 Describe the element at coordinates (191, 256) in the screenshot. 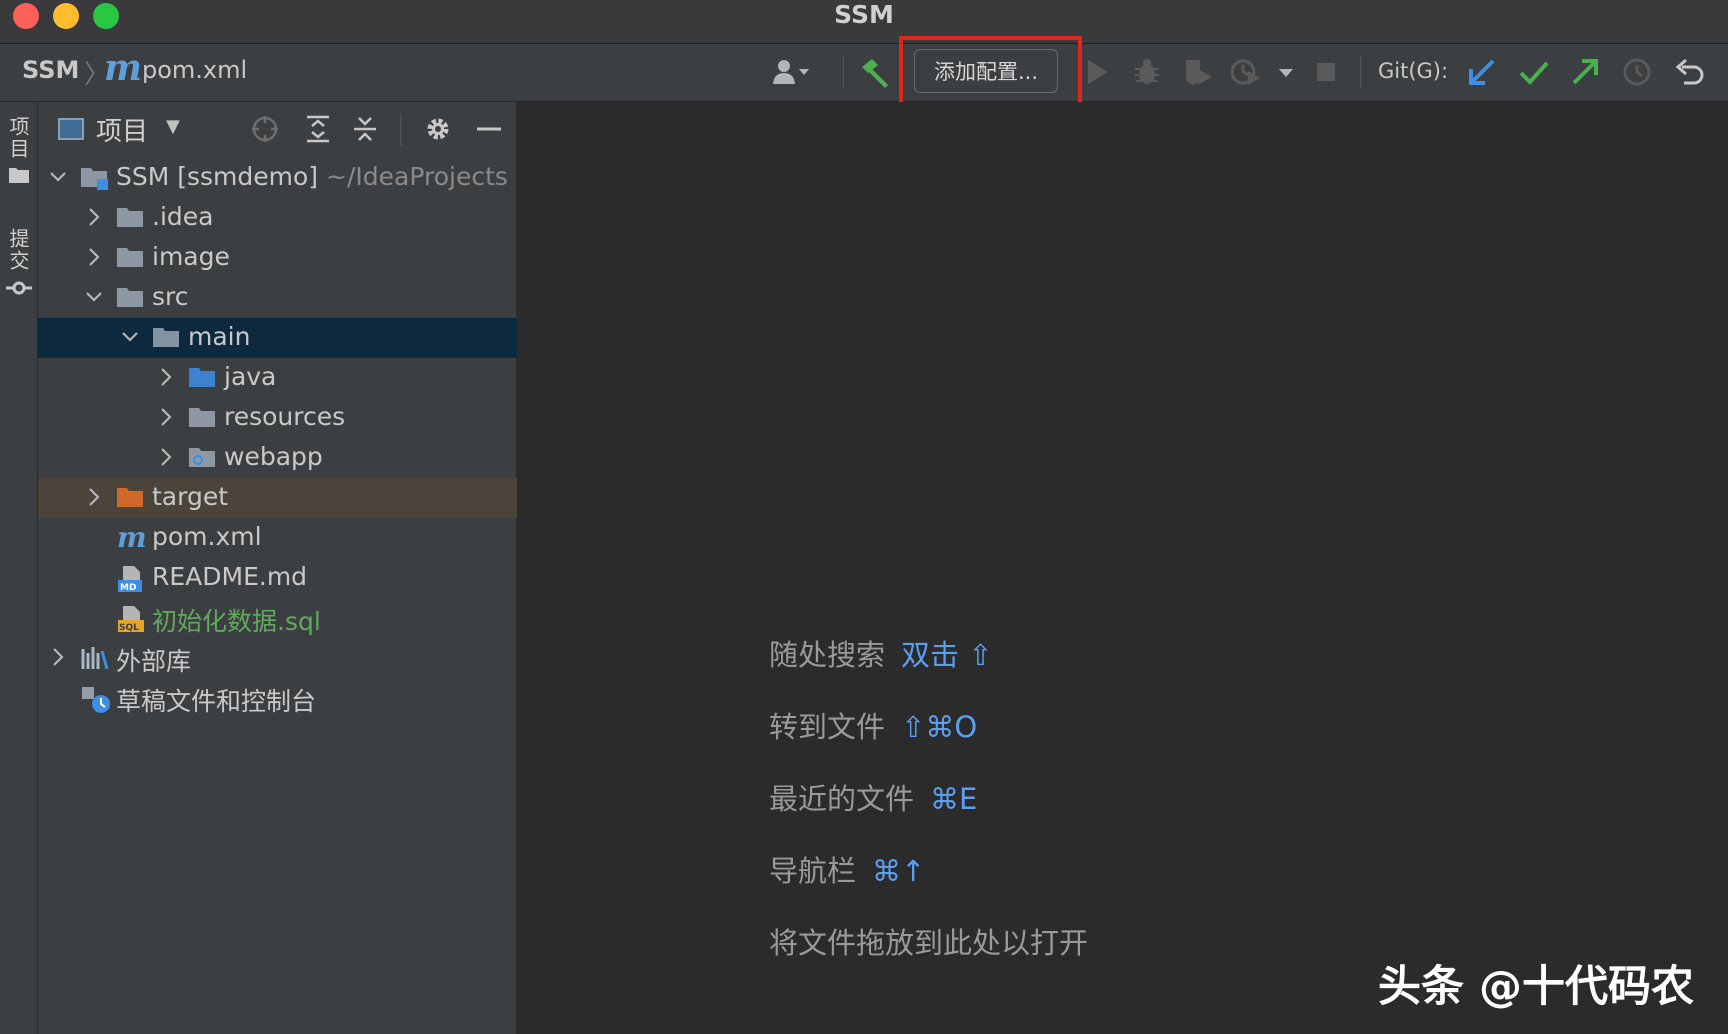

I see `tree-row-label: image` at that location.